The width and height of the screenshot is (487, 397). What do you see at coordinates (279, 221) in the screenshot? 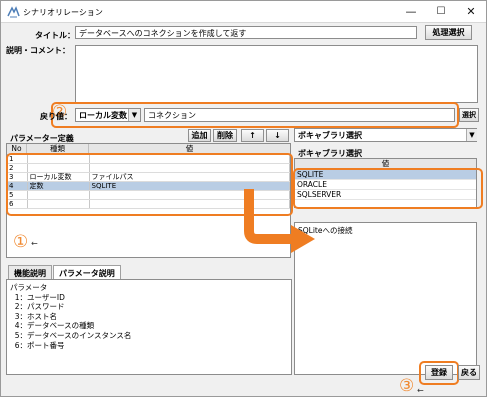
I see `flow-arrow-icon` at bounding box center [279, 221].